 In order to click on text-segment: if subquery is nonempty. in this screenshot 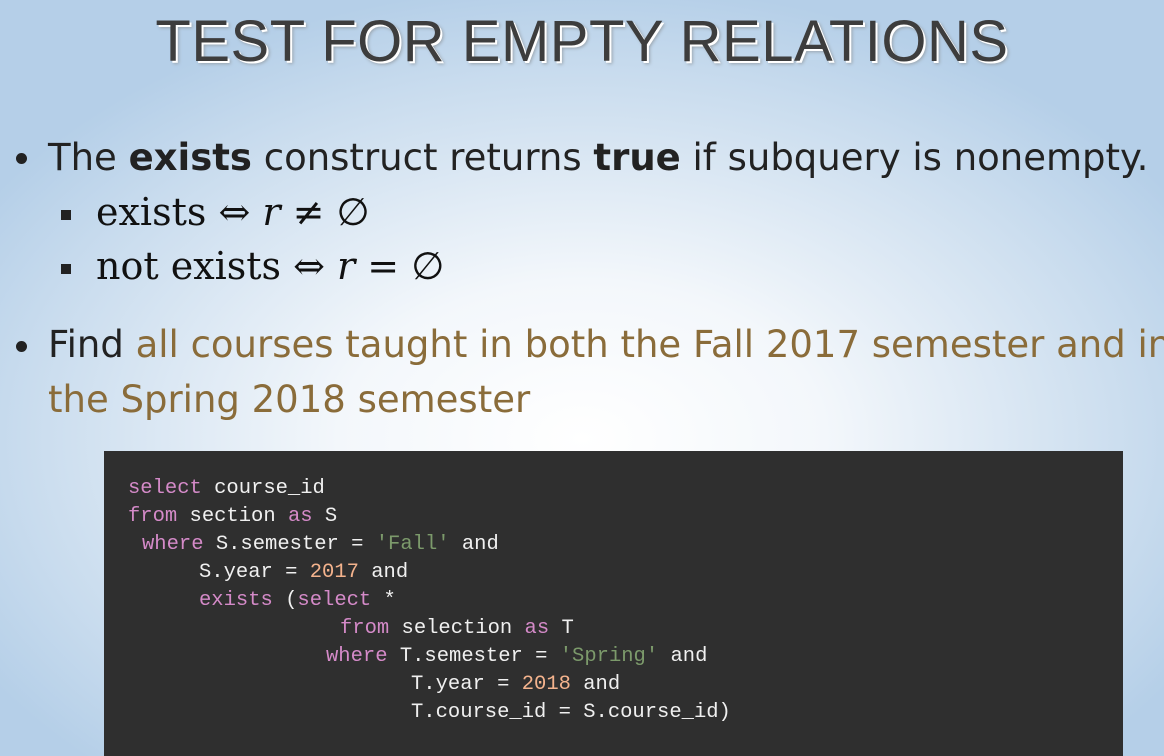, I will do `click(914, 157)`.